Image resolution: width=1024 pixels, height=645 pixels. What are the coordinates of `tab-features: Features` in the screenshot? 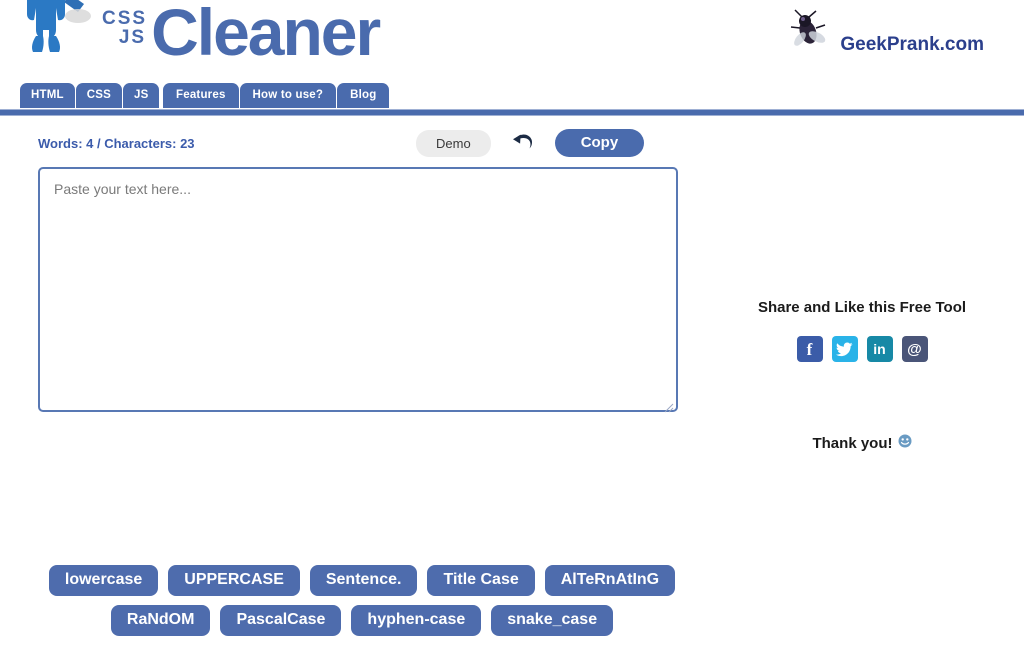 It's located at (201, 95).